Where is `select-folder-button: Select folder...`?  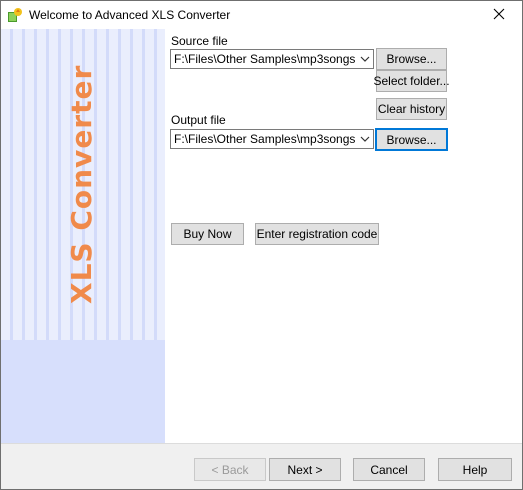
select-folder-button: Select folder... is located at coordinates (411, 81).